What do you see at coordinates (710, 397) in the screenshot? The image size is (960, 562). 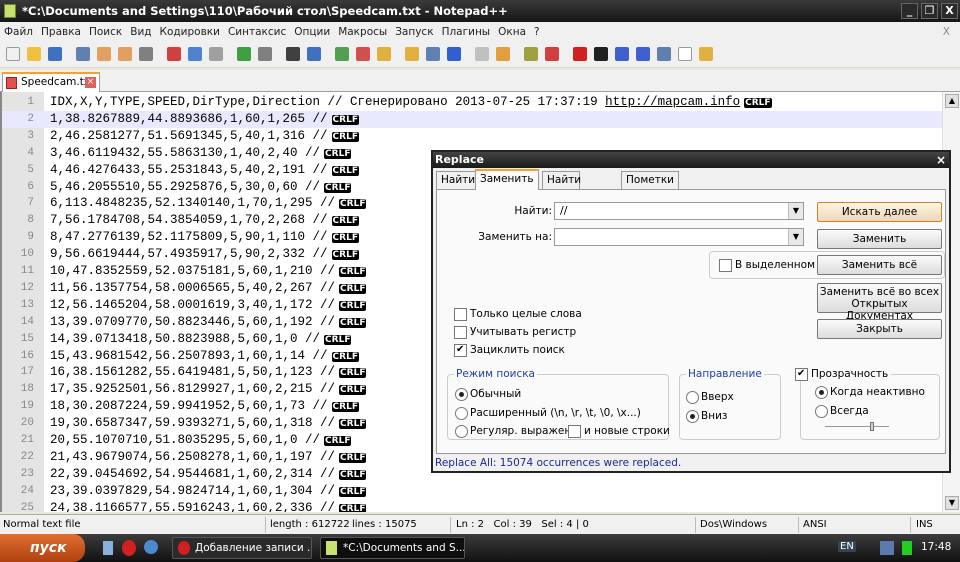 I see `direction-up-radio: Вверх` at bounding box center [710, 397].